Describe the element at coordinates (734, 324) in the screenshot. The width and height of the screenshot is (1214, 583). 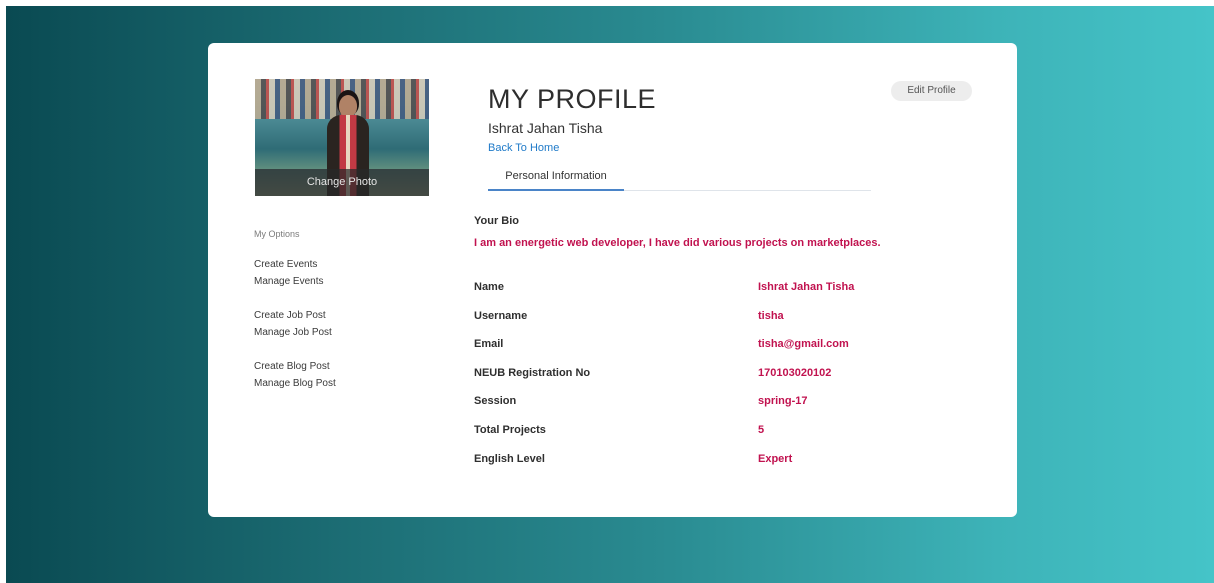
I see `info-row-username: Username tisha` at that location.